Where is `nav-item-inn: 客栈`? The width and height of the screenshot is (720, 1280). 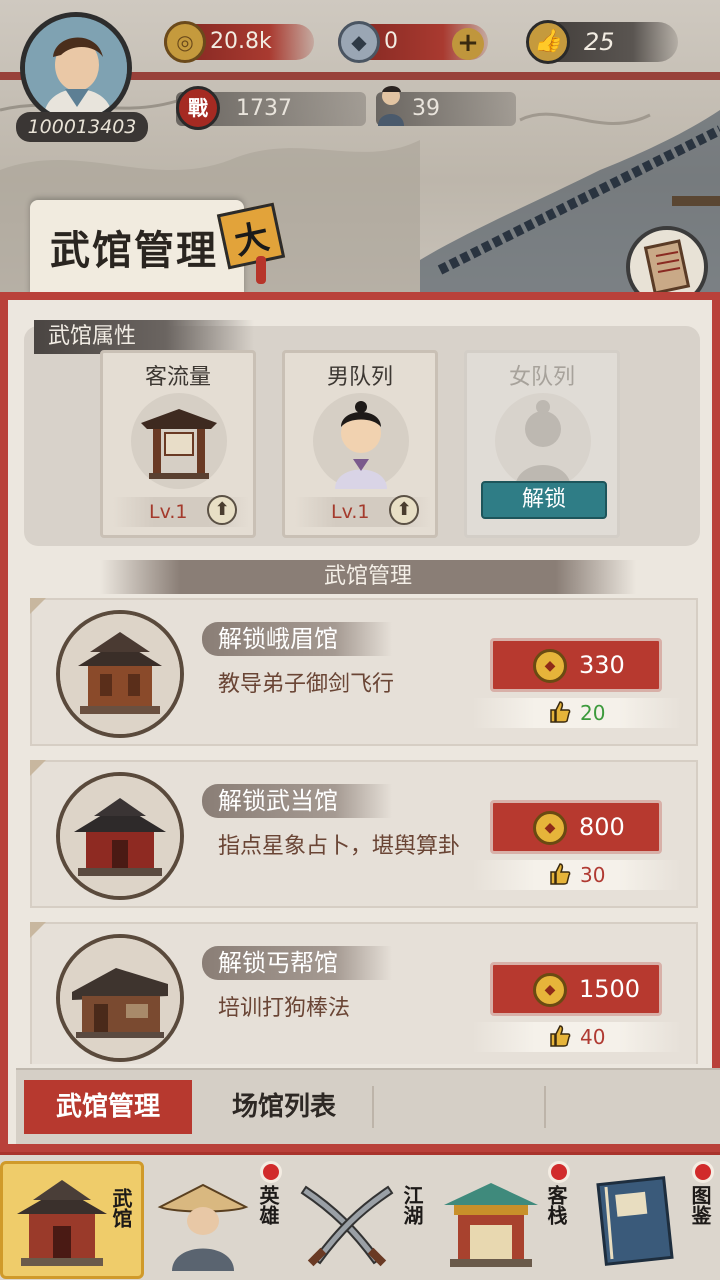
nav-item-inn: 客栈 is located at coordinates (504, 1220).